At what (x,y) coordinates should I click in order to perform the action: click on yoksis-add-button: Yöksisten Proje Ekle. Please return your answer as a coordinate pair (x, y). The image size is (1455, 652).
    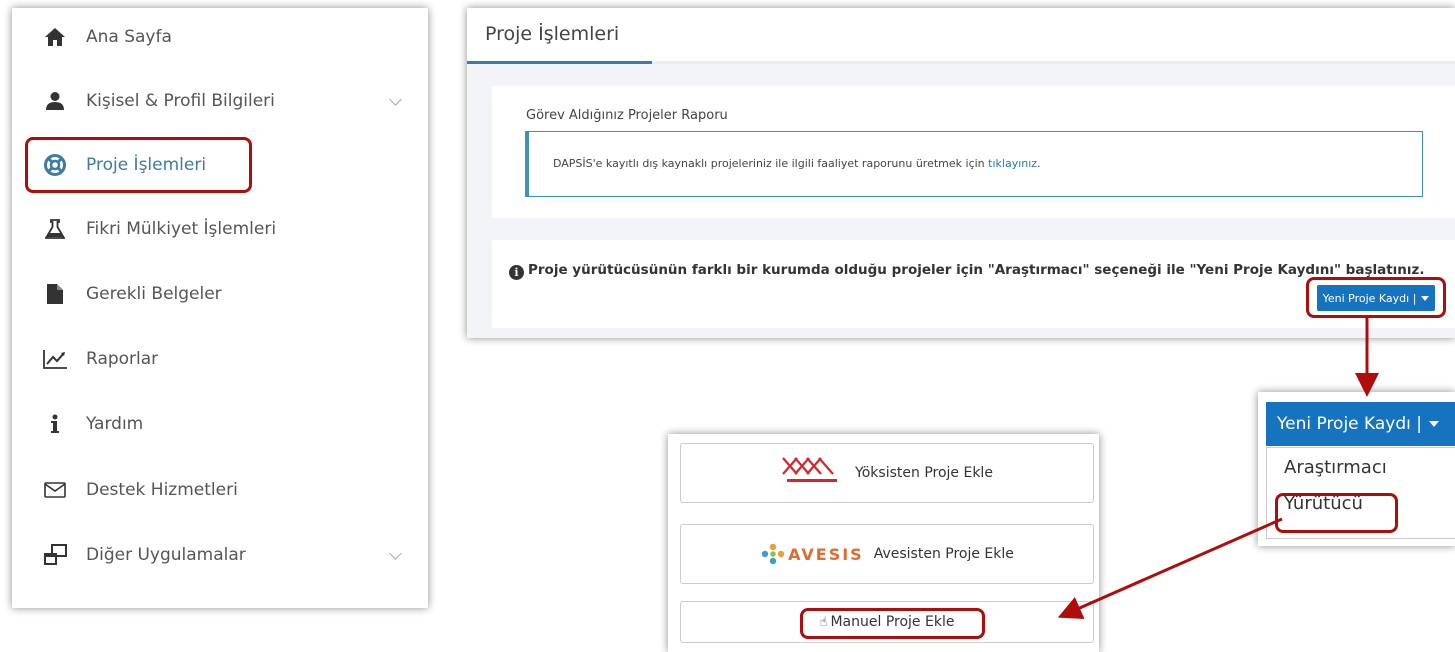
    Looking at the image, I should click on (887, 473).